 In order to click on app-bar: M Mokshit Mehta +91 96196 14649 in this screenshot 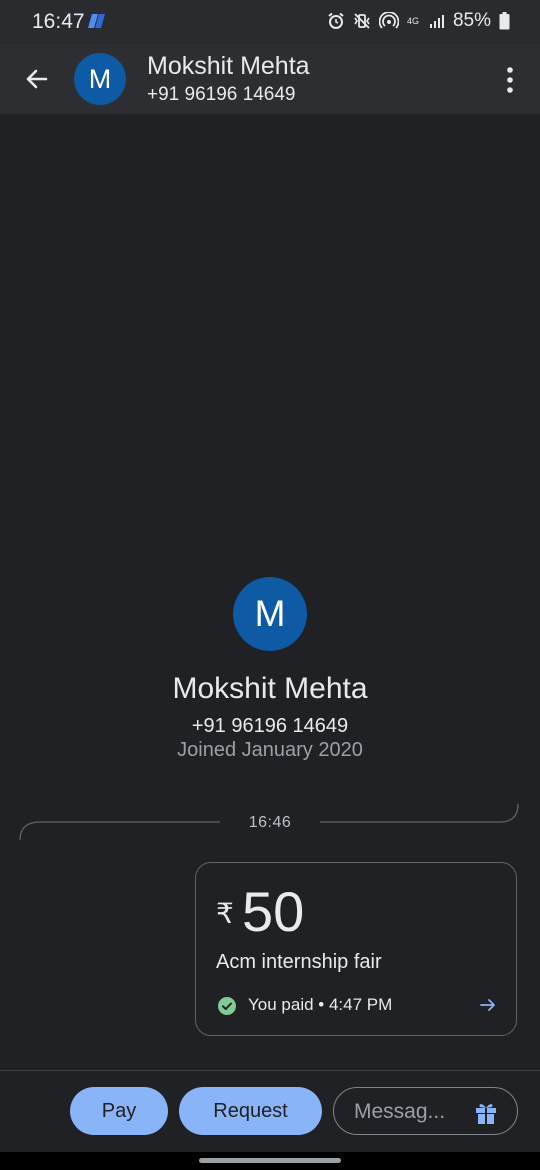, I will do `click(270, 79)`.